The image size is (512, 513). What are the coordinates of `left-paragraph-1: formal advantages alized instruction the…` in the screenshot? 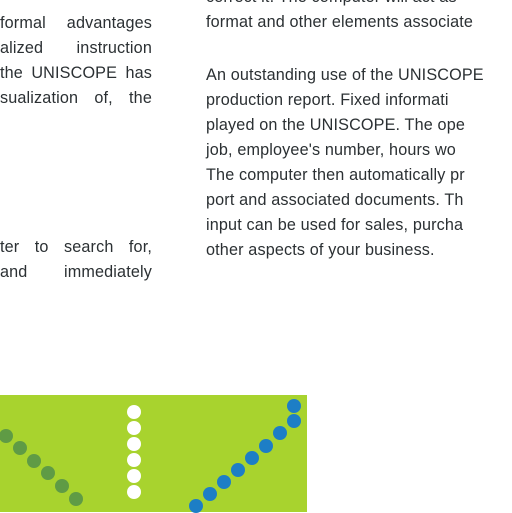 It's located at (76, 61).